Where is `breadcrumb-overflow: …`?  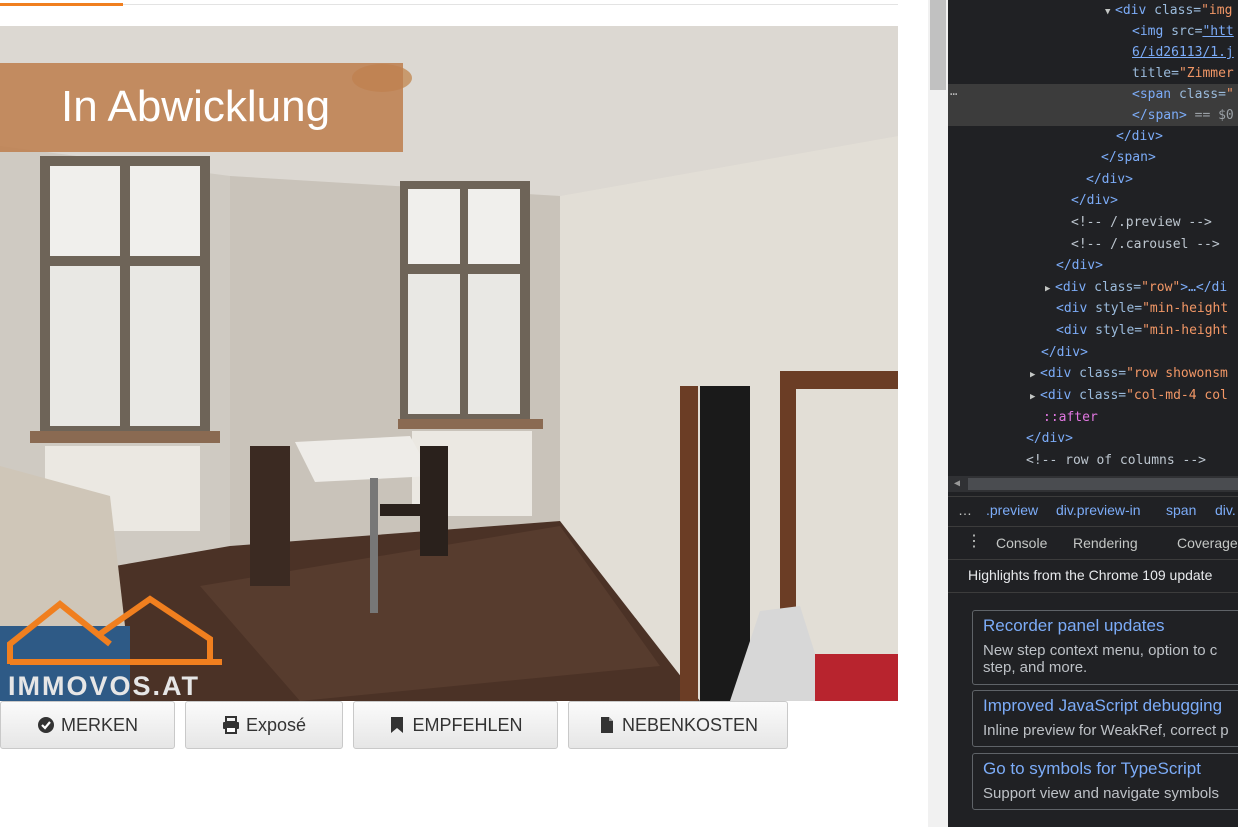
breadcrumb-overflow: … is located at coordinates (965, 510).